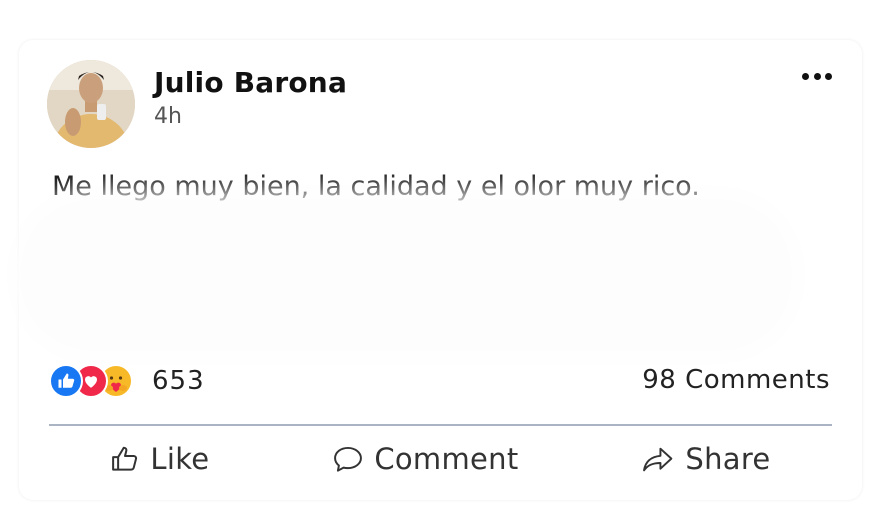 The width and height of the screenshot is (888, 516). Describe the element at coordinates (250, 82) in the screenshot. I see `author-name: Julio Barona` at that location.